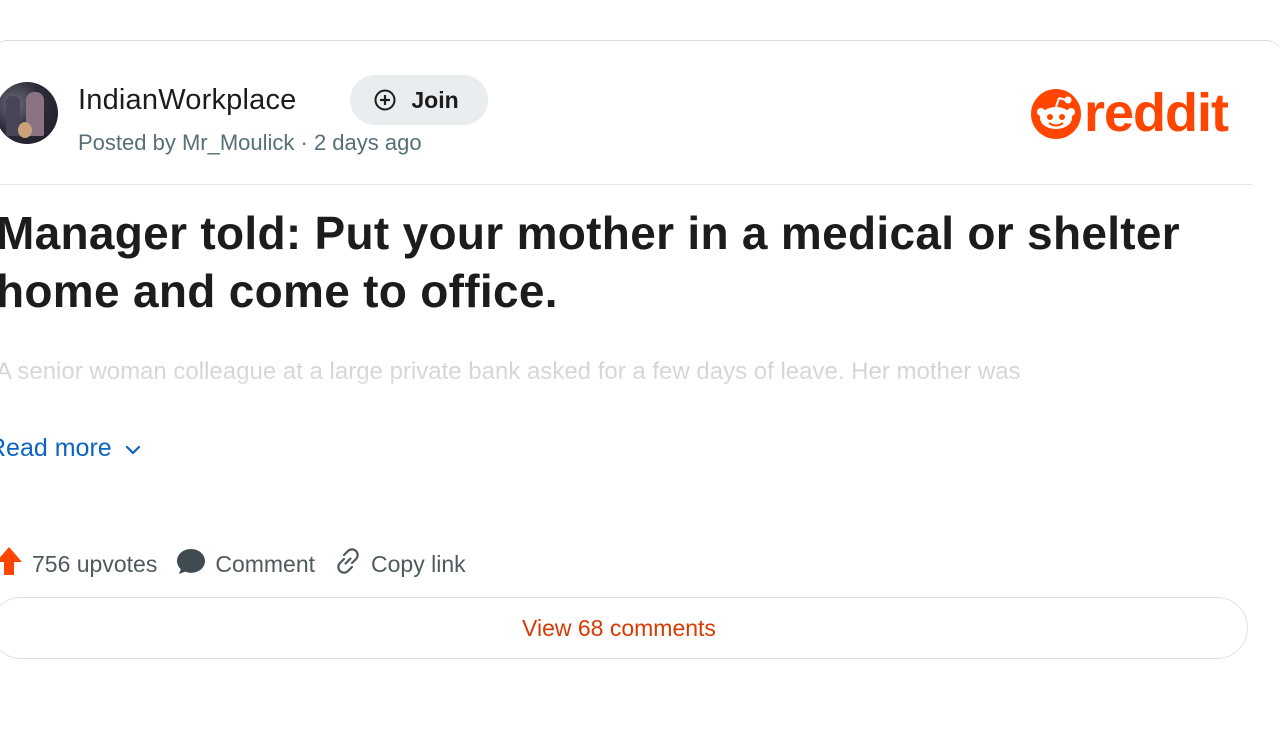 The image size is (1280, 740). I want to click on comment-button: Comment, so click(245, 564).